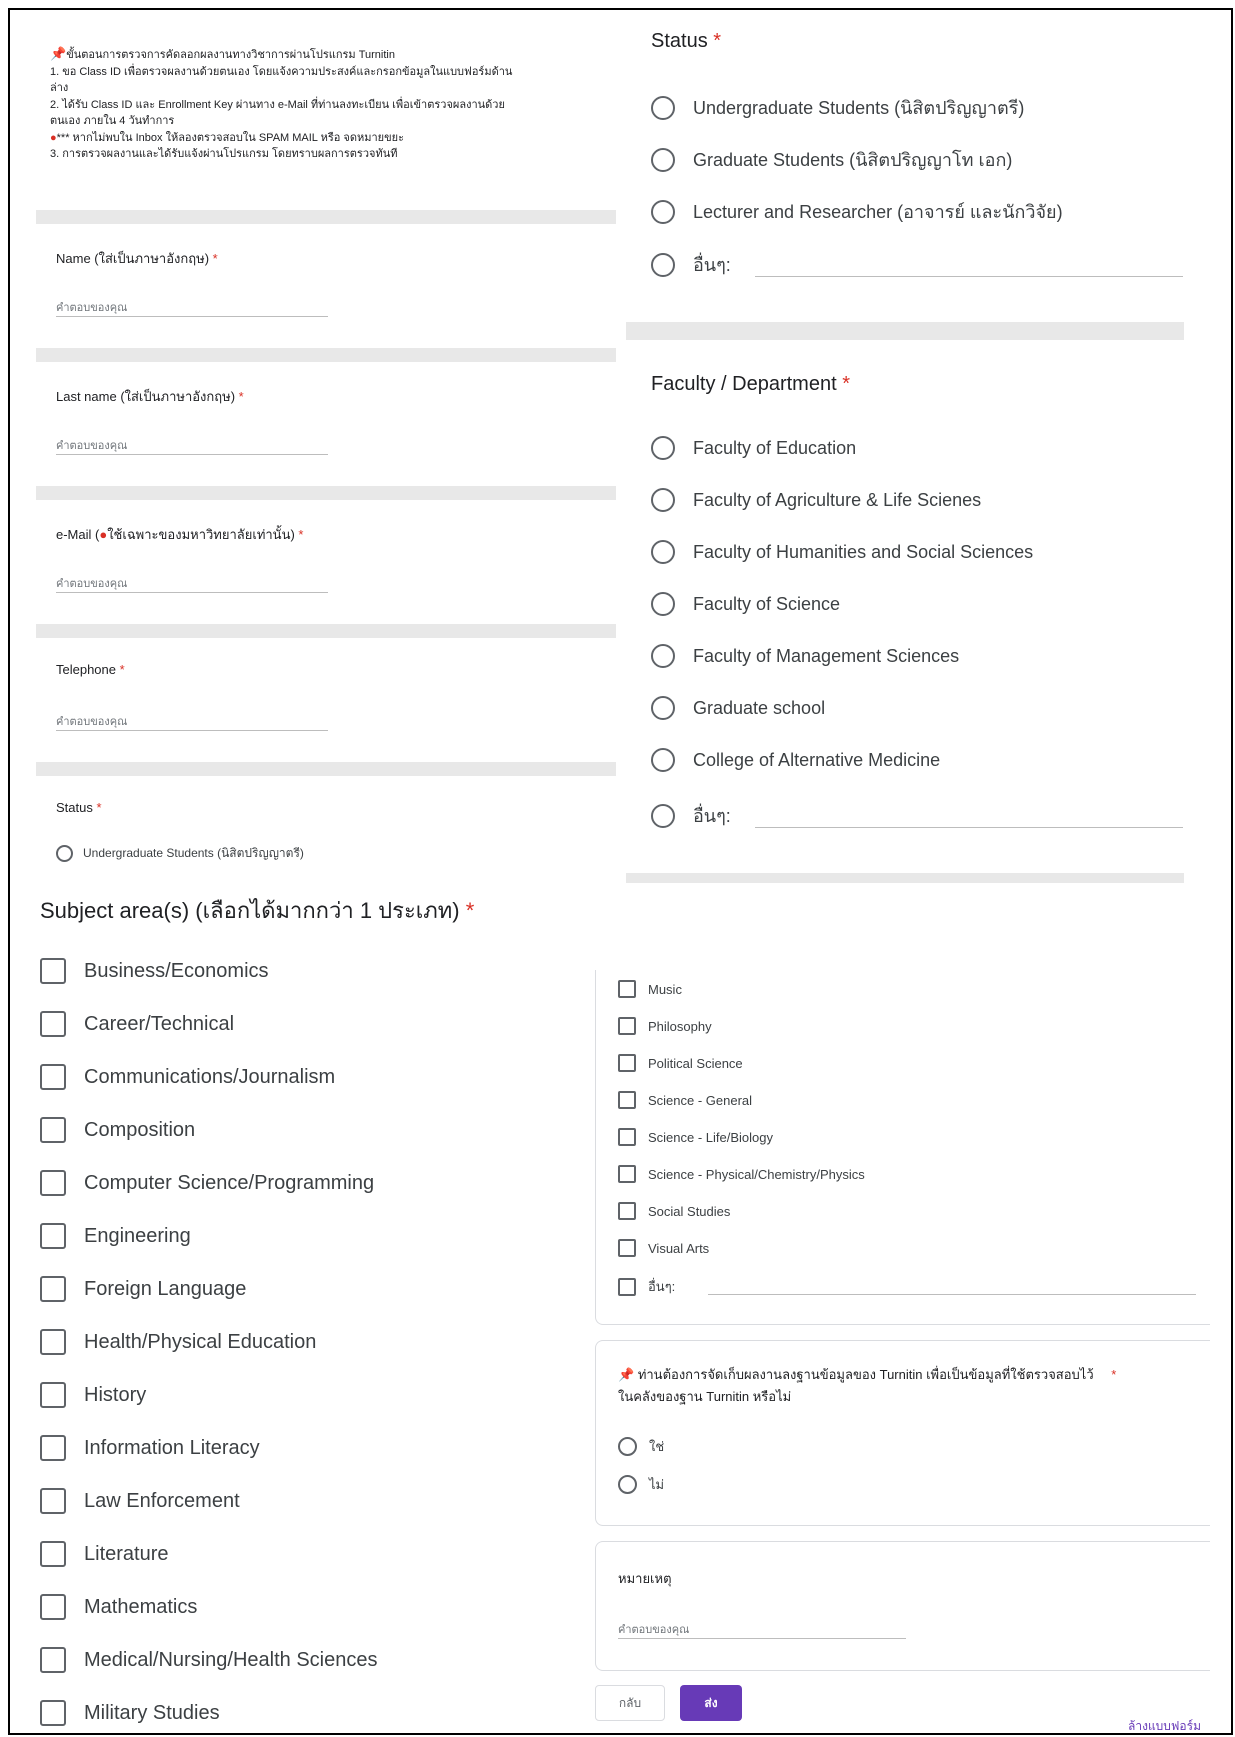  Describe the element at coordinates (91, 445) in the screenshot. I see `lastname-input: คำตอบของคุณ` at that location.